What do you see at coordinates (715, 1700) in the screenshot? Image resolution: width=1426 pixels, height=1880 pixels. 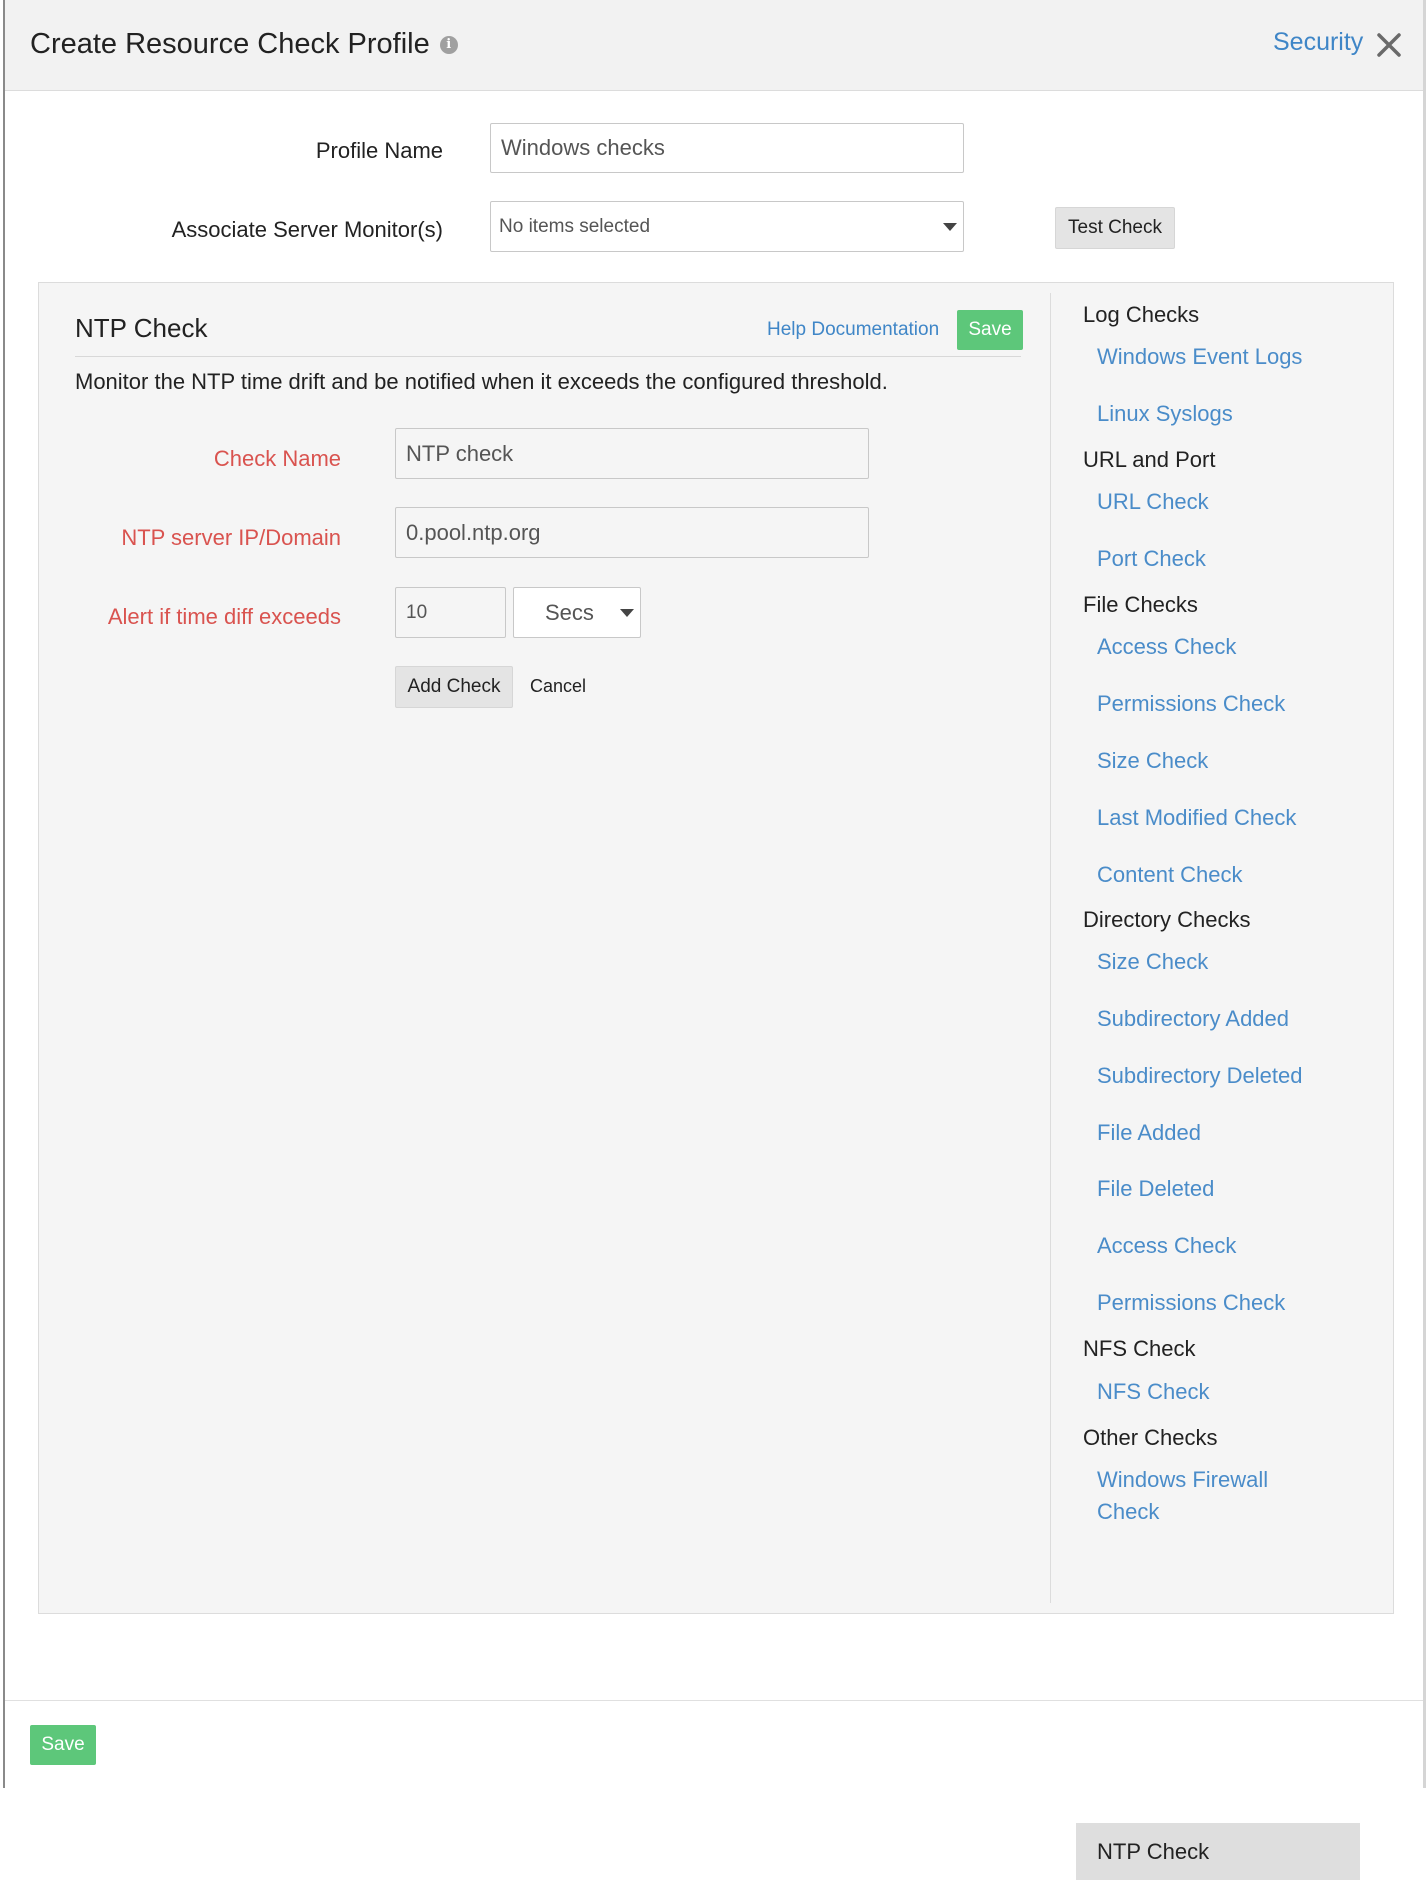 I see `footer-divider` at bounding box center [715, 1700].